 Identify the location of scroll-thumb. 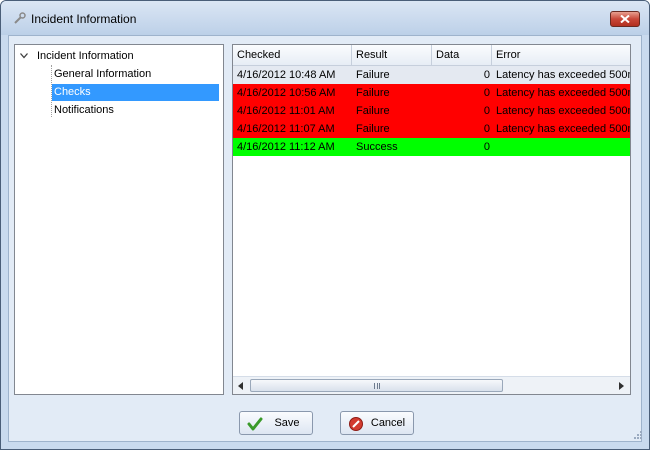
(376, 385).